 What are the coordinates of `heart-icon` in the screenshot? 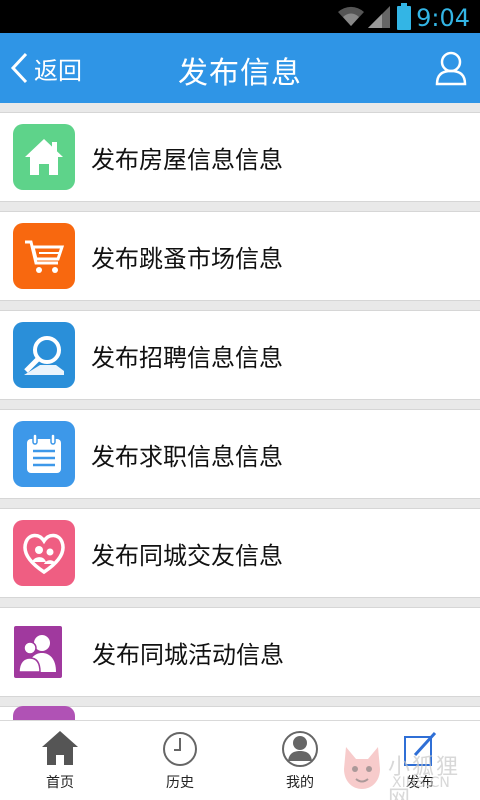 It's located at (44, 553).